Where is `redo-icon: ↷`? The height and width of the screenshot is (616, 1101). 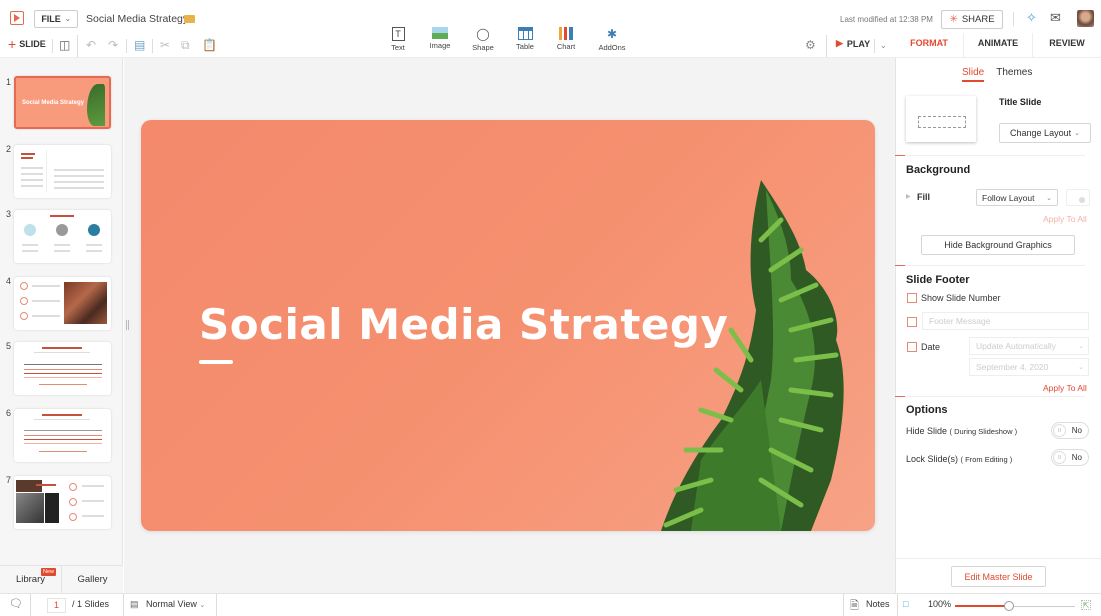
redo-icon: ↷ is located at coordinates (113, 45).